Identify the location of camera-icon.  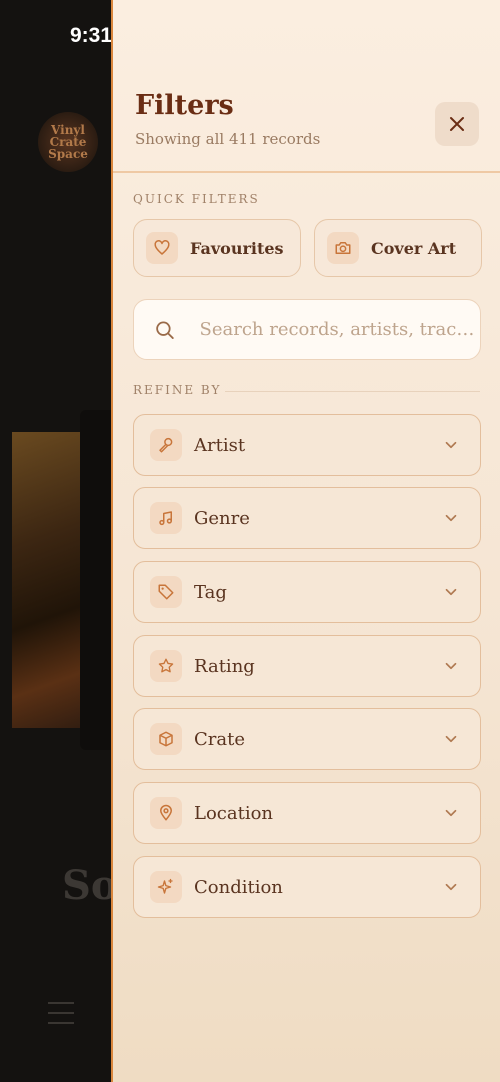
(343, 248).